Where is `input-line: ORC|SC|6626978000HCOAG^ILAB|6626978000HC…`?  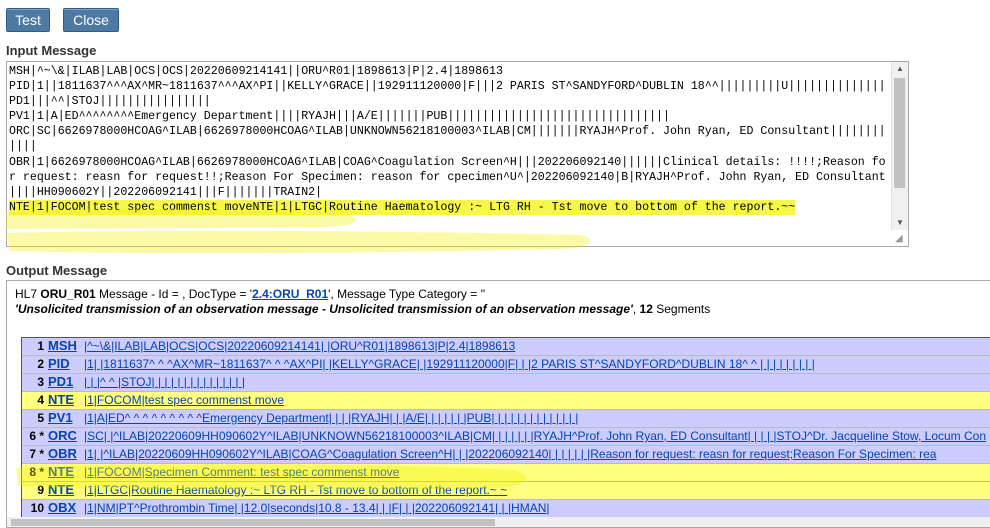
input-line: ORC|SC|6626978000HCOAG^ILAB|6626978000HC… is located at coordinates (447, 139).